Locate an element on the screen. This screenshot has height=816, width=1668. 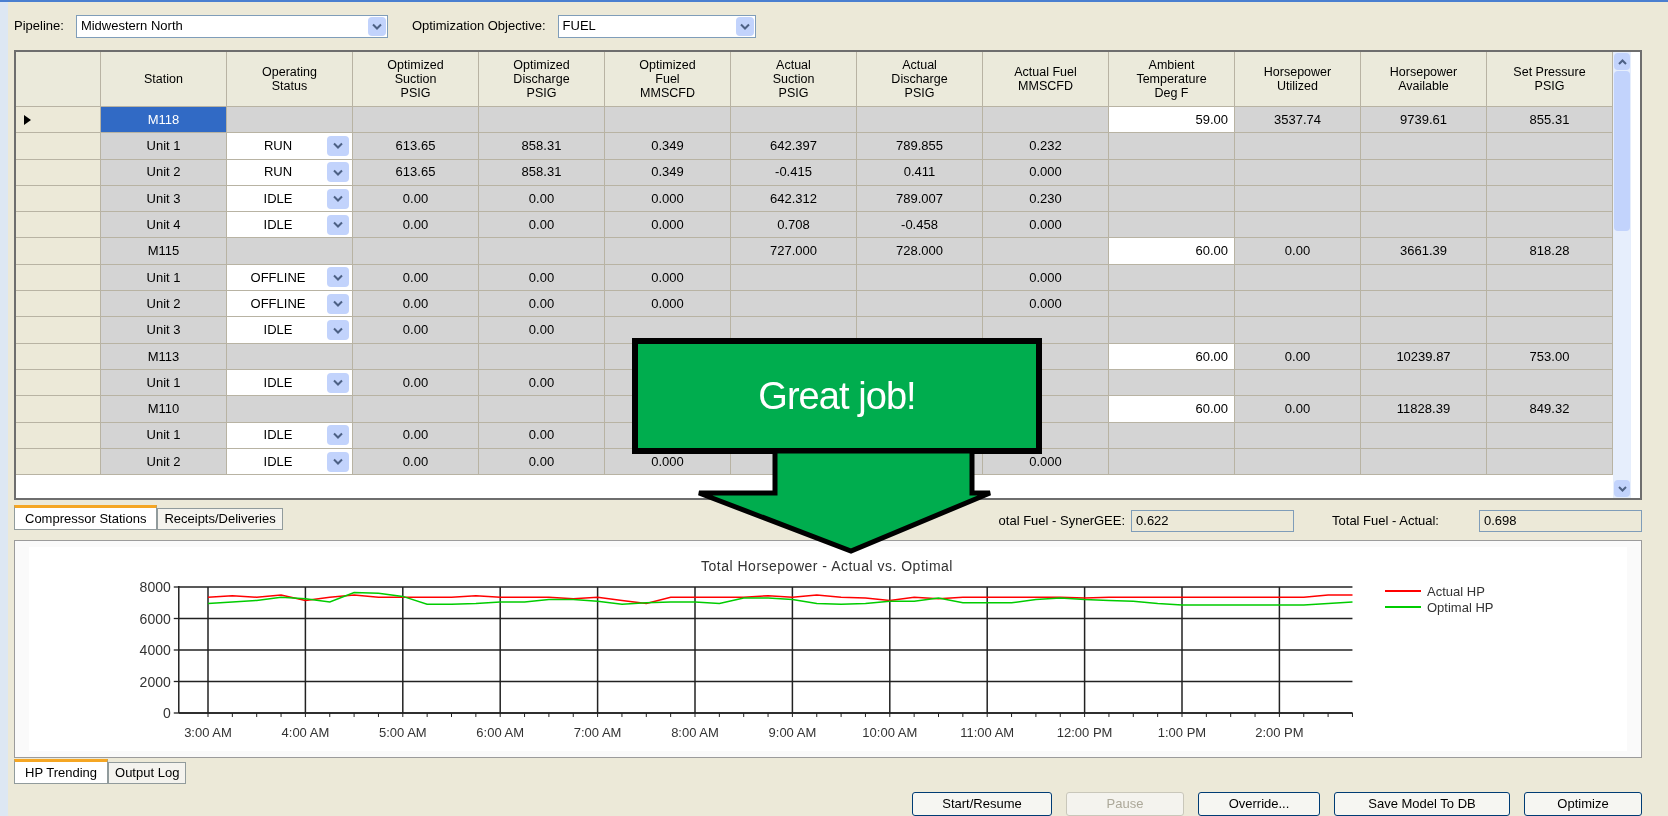
table-cell: M118 is located at coordinates (164, 120).